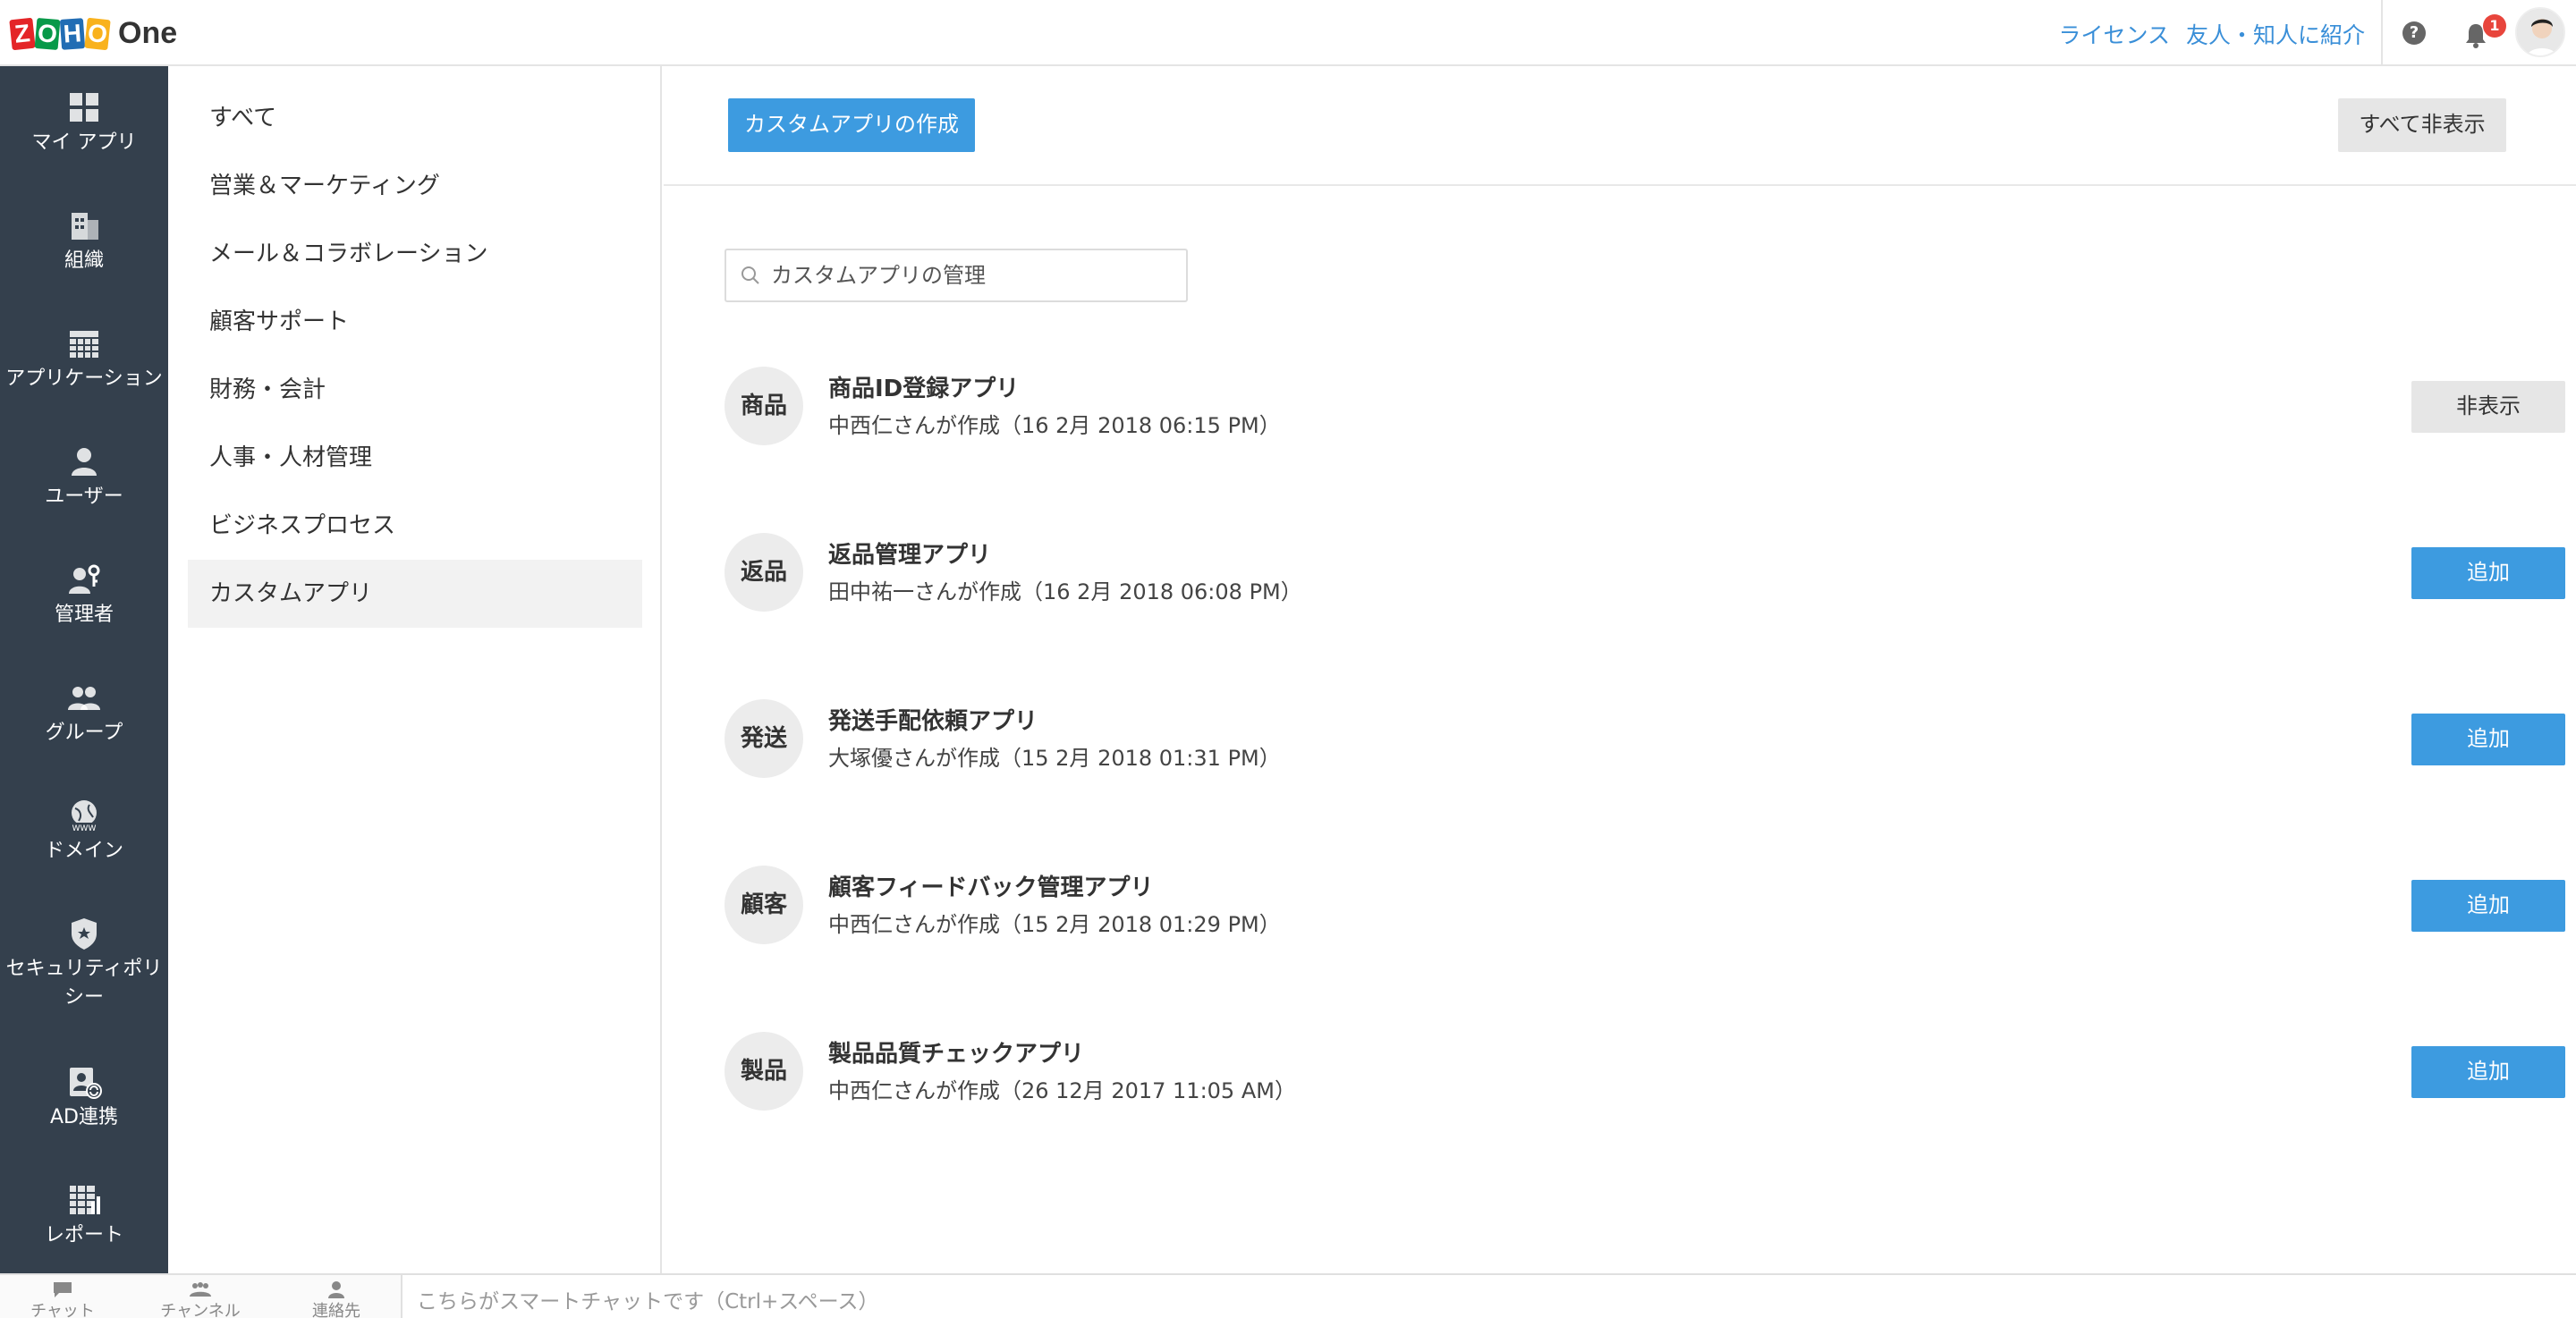 The image size is (2576, 1318). Describe the element at coordinates (84, 714) in the screenshot. I see `nav-item-groups: グループ` at that location.